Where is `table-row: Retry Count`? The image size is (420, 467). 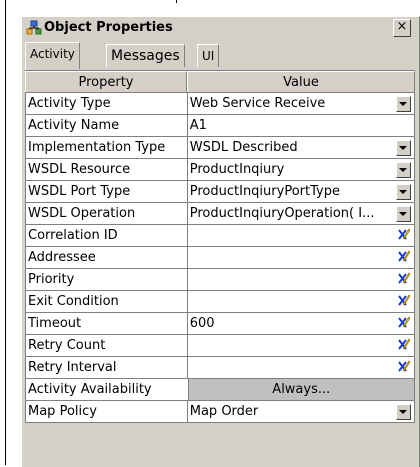
table-row: Retry Count is located at coordinates (220, 346).